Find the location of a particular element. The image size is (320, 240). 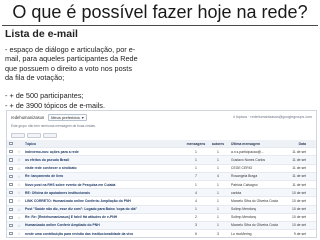

post-count: 3 is located at coordinates (196, 225).